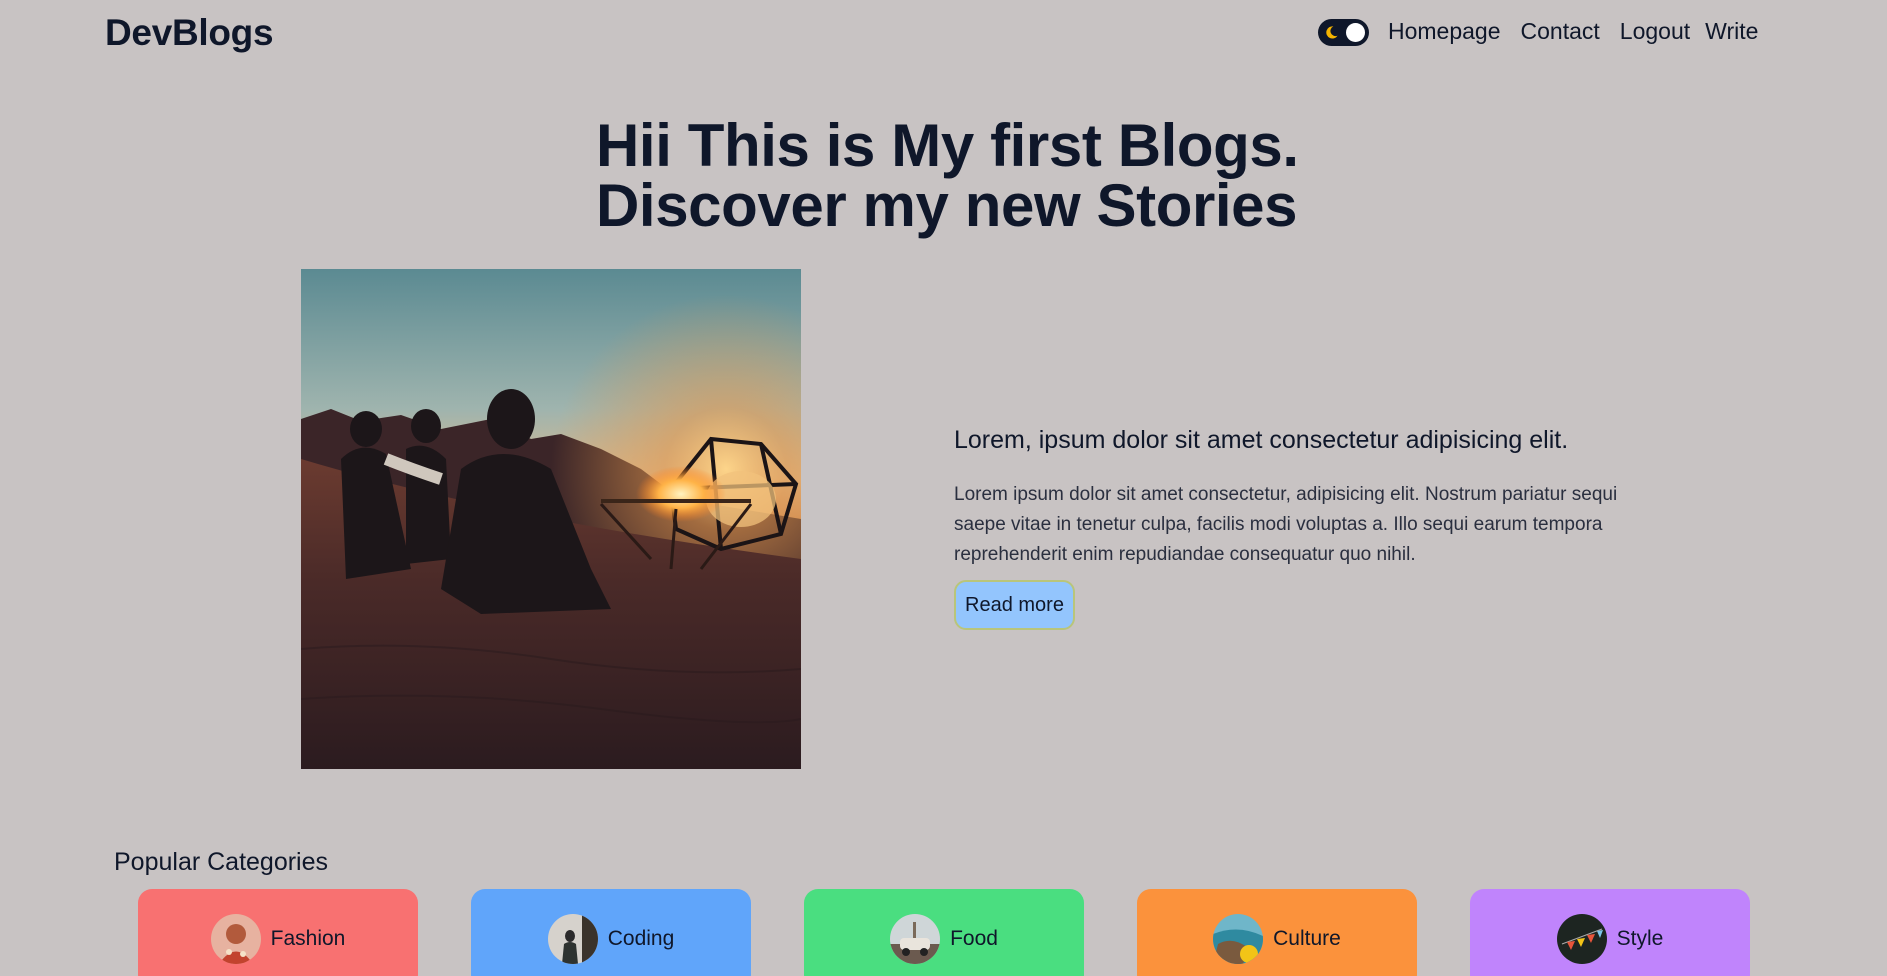 This screenshot has height=976, width=1887. What do you see at coordinates (1655, 31) in the screenshot?
I see `nav-link-logout: Logout` at bounding box center [1655, 31].